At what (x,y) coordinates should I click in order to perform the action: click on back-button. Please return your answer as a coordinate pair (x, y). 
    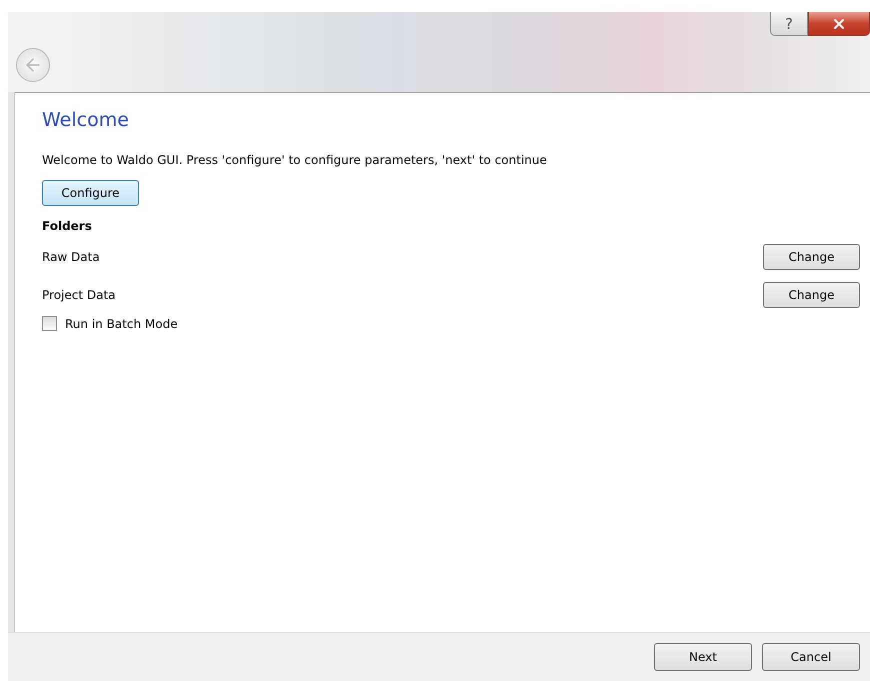
    Looking at the image, I should click on (33, 65).